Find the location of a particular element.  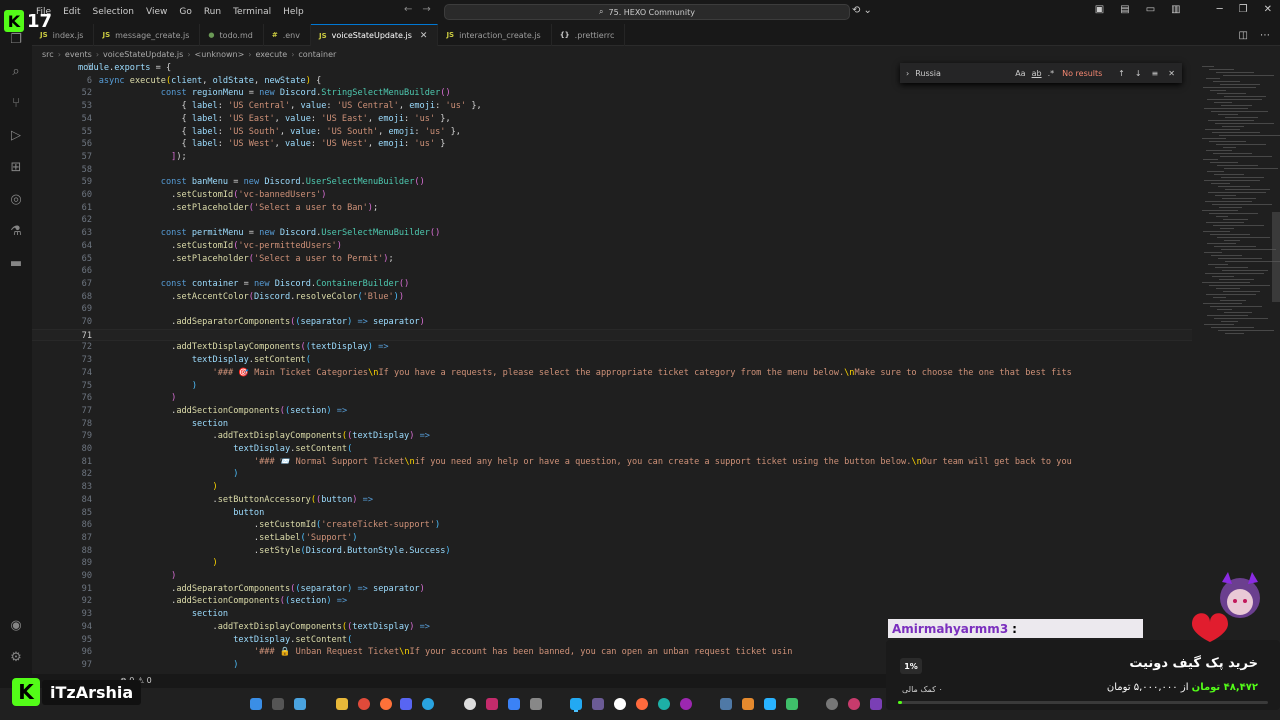

tab-env: # .env is located at coordinates (287, 35).